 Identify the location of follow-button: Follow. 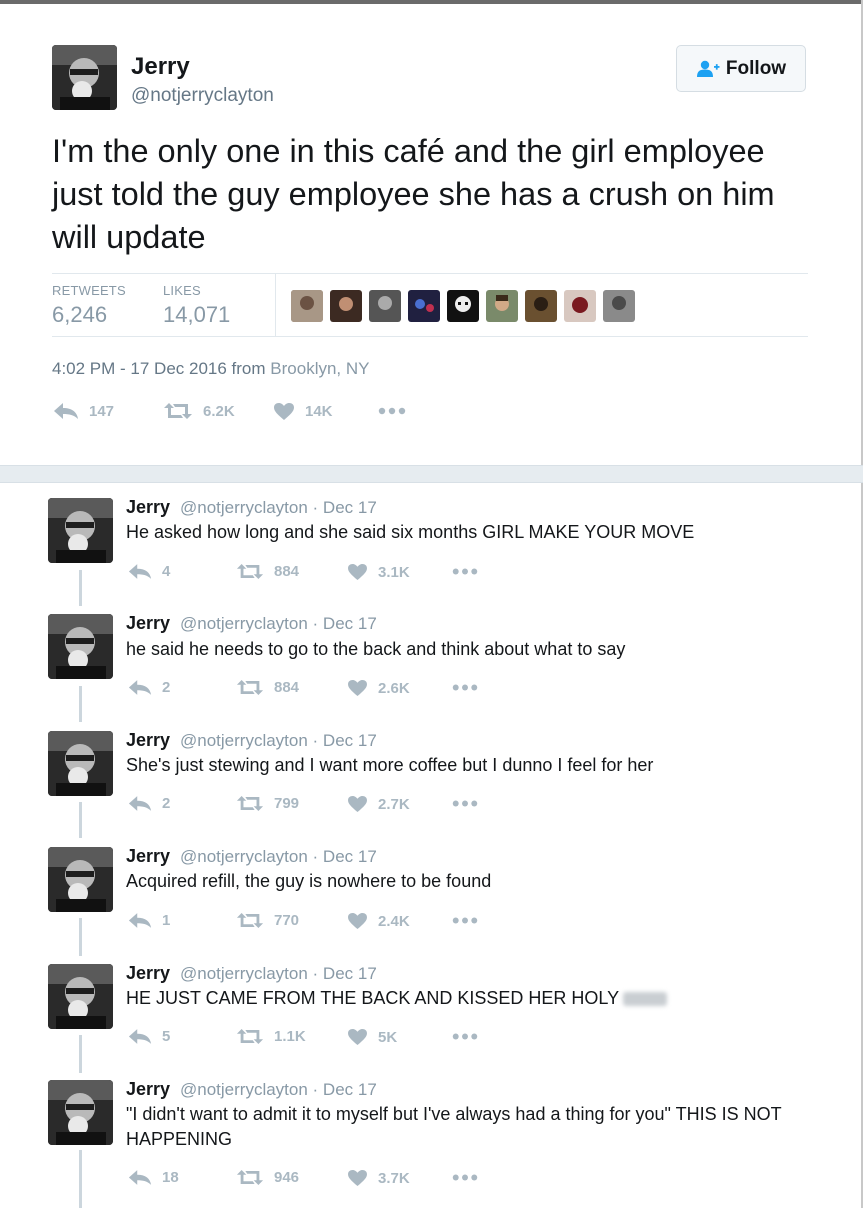
(741, 68).